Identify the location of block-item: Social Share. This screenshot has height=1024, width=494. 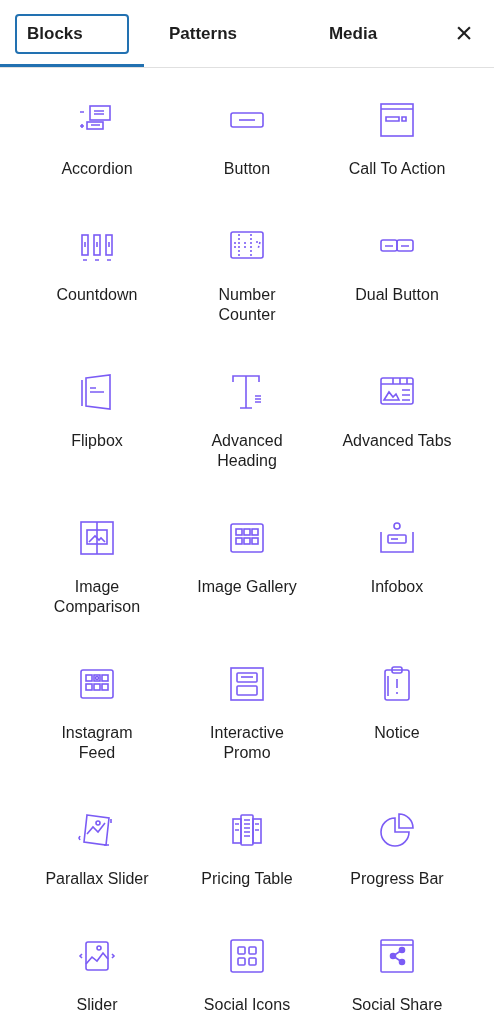
(397, 980).